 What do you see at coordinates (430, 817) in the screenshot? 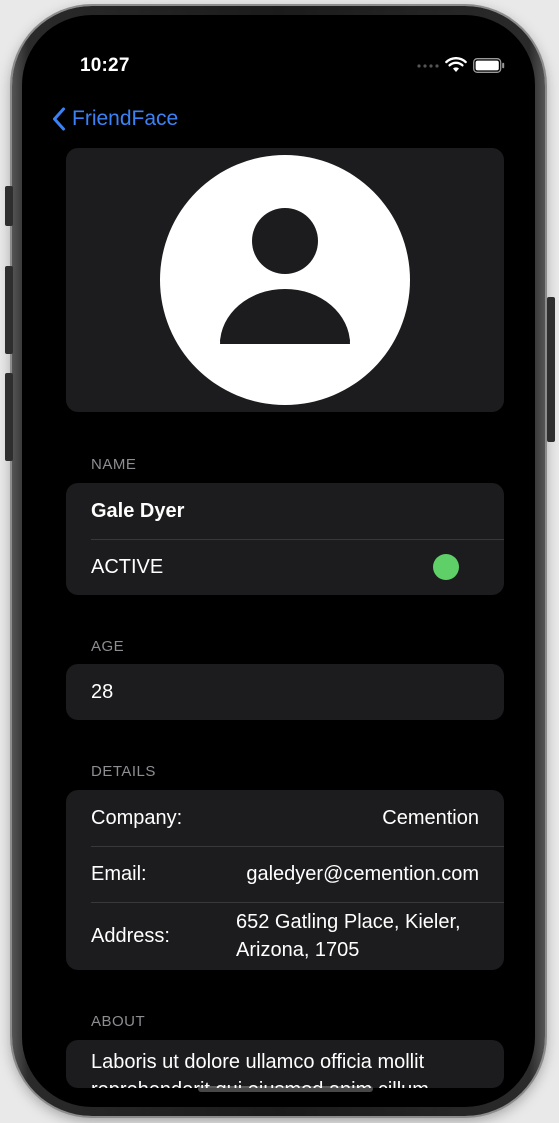
I see `company-value: Cemention` at bounding box center [430, 817].